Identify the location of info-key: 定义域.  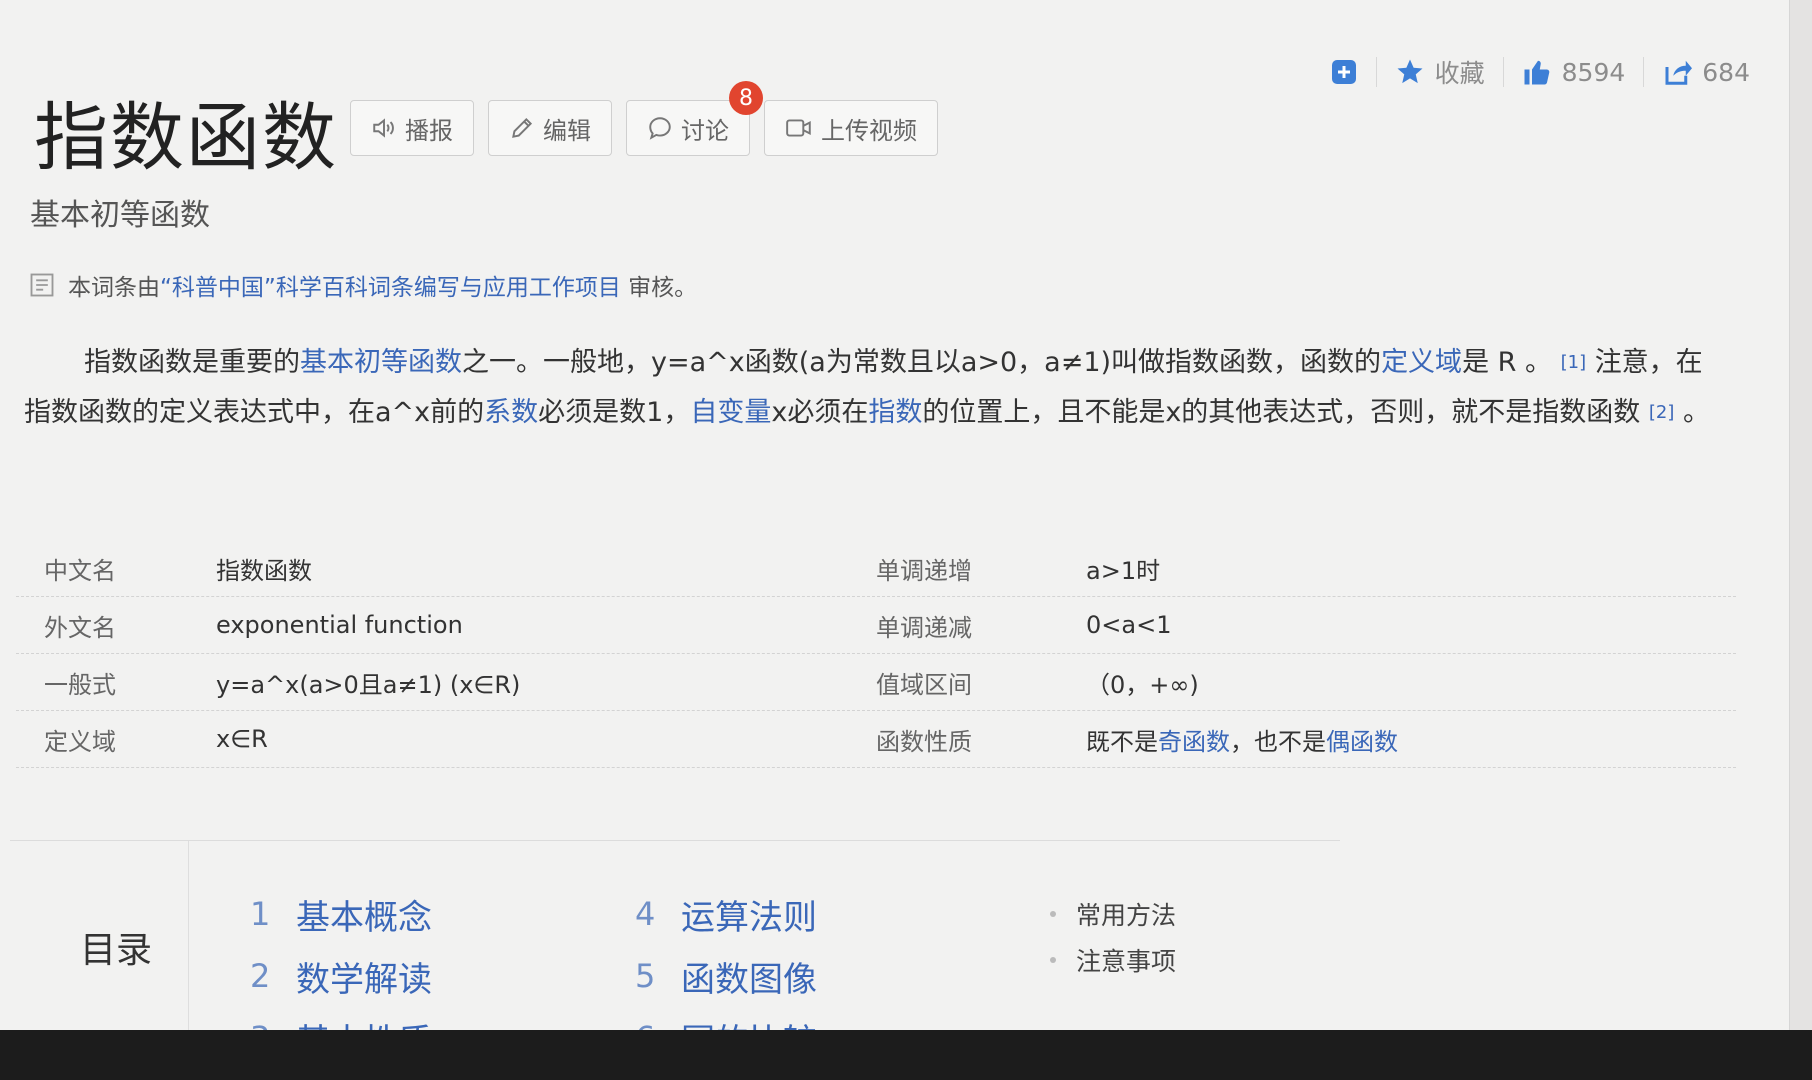
(80, 741).